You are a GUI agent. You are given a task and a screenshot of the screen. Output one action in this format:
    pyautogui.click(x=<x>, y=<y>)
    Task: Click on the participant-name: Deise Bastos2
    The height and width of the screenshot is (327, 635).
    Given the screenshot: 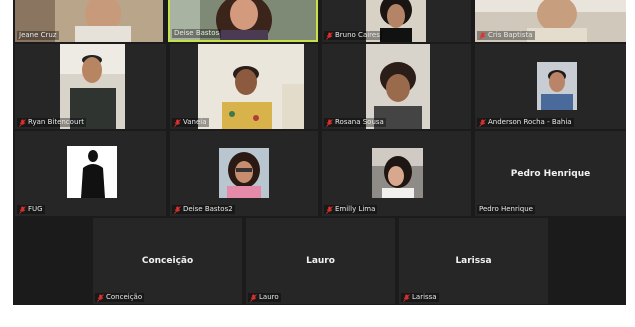 What is the action you would take?
    pyautogui.click(x=208, y=209)
    